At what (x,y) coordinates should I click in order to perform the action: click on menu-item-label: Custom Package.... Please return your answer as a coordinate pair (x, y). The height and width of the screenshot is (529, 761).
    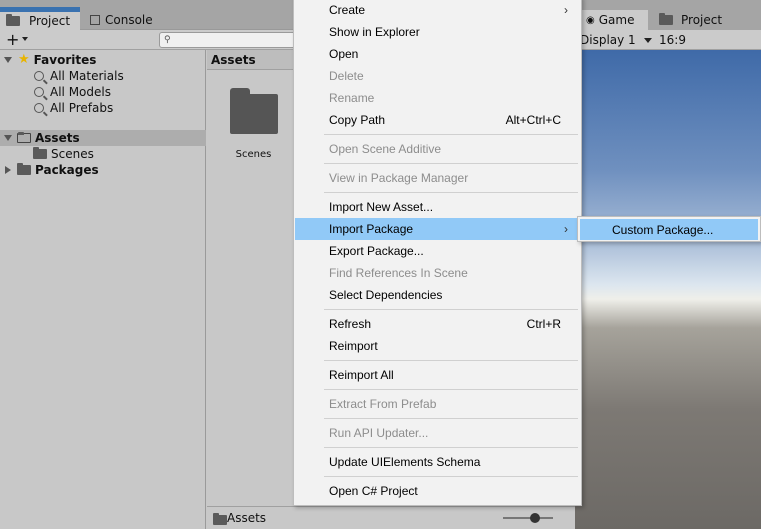
    Looking at the image, I should click on (663, 229).